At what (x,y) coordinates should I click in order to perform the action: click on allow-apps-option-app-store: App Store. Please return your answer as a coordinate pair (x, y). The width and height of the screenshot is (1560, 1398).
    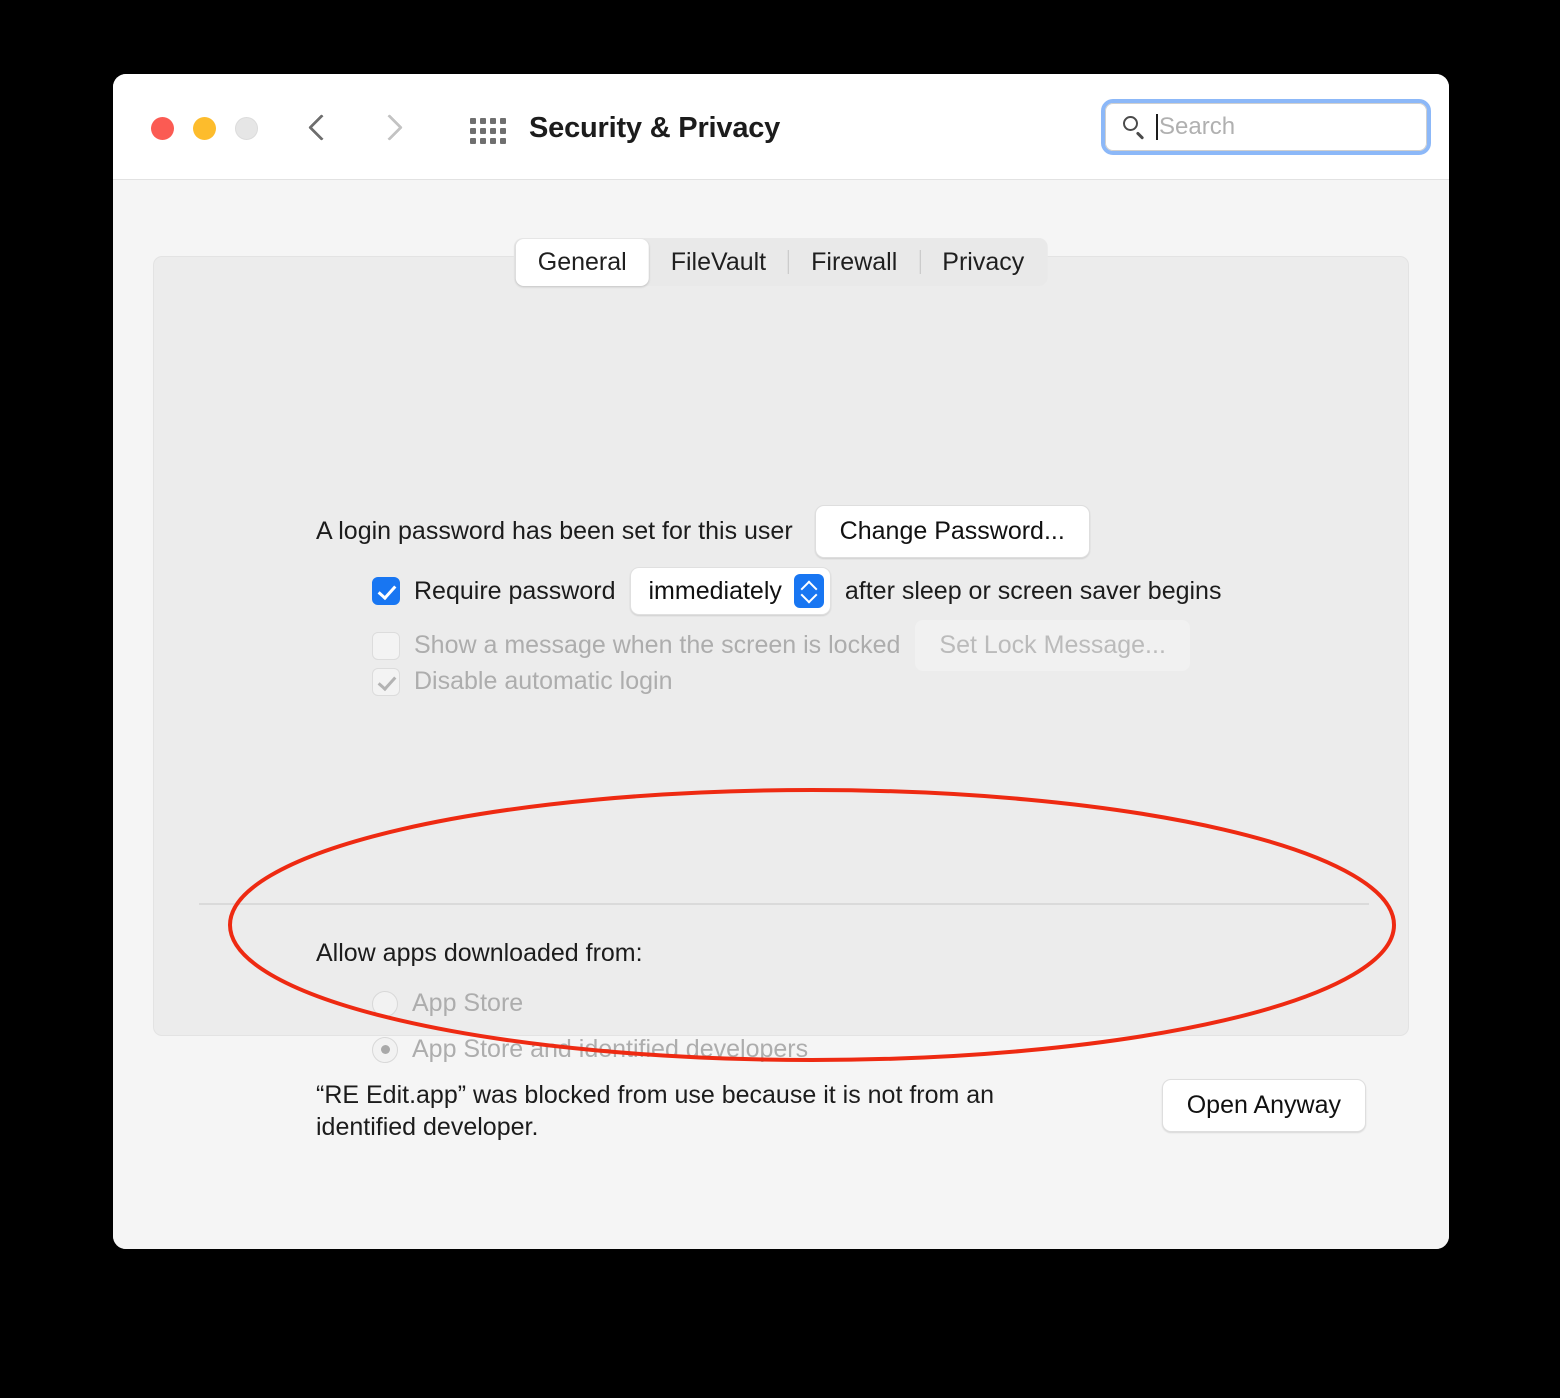
    Looking at the image, I should click on (447, 1003).